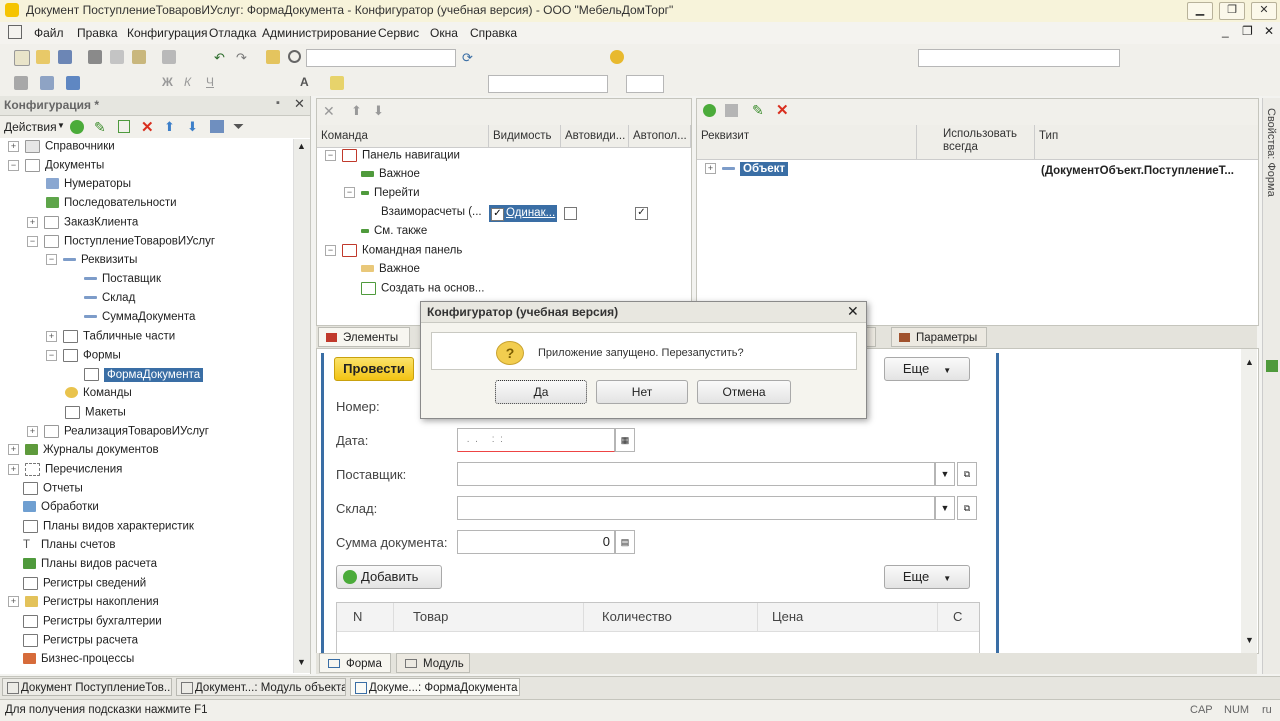 The height and width of the screenshot is (721, 1280). What do you see at coordinates (731, 110) in the screenshot?
I see `add-column-icon` at bounding box center [731, 110].